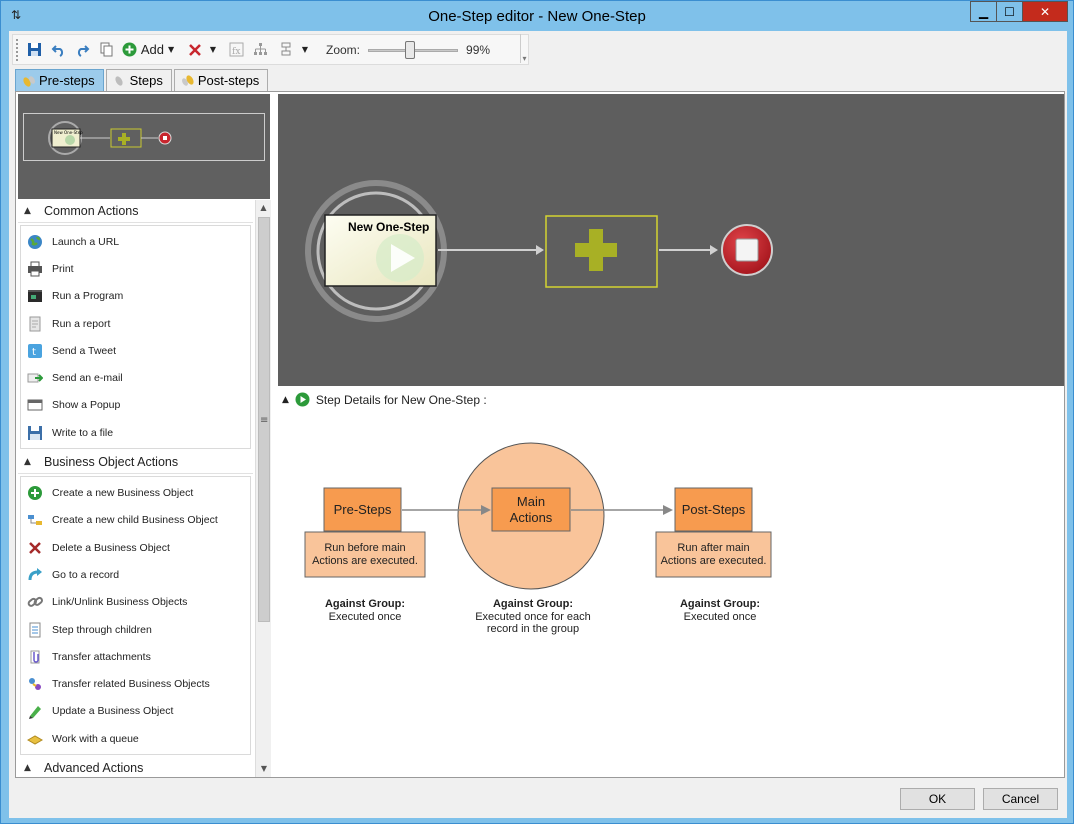  Describe the element at coordinates (747, 250) in the screenshot. I see `stop-square-icon` at that location.